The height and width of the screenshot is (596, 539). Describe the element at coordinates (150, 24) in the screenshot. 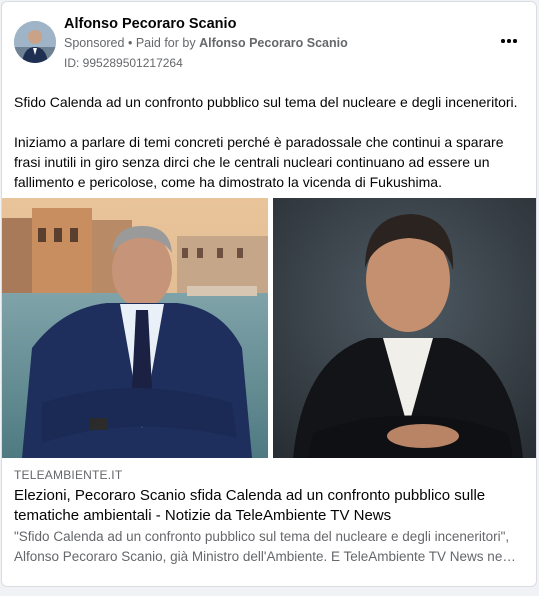

I see `author-name: Alfonso Pecoraro Scanio` at that location.